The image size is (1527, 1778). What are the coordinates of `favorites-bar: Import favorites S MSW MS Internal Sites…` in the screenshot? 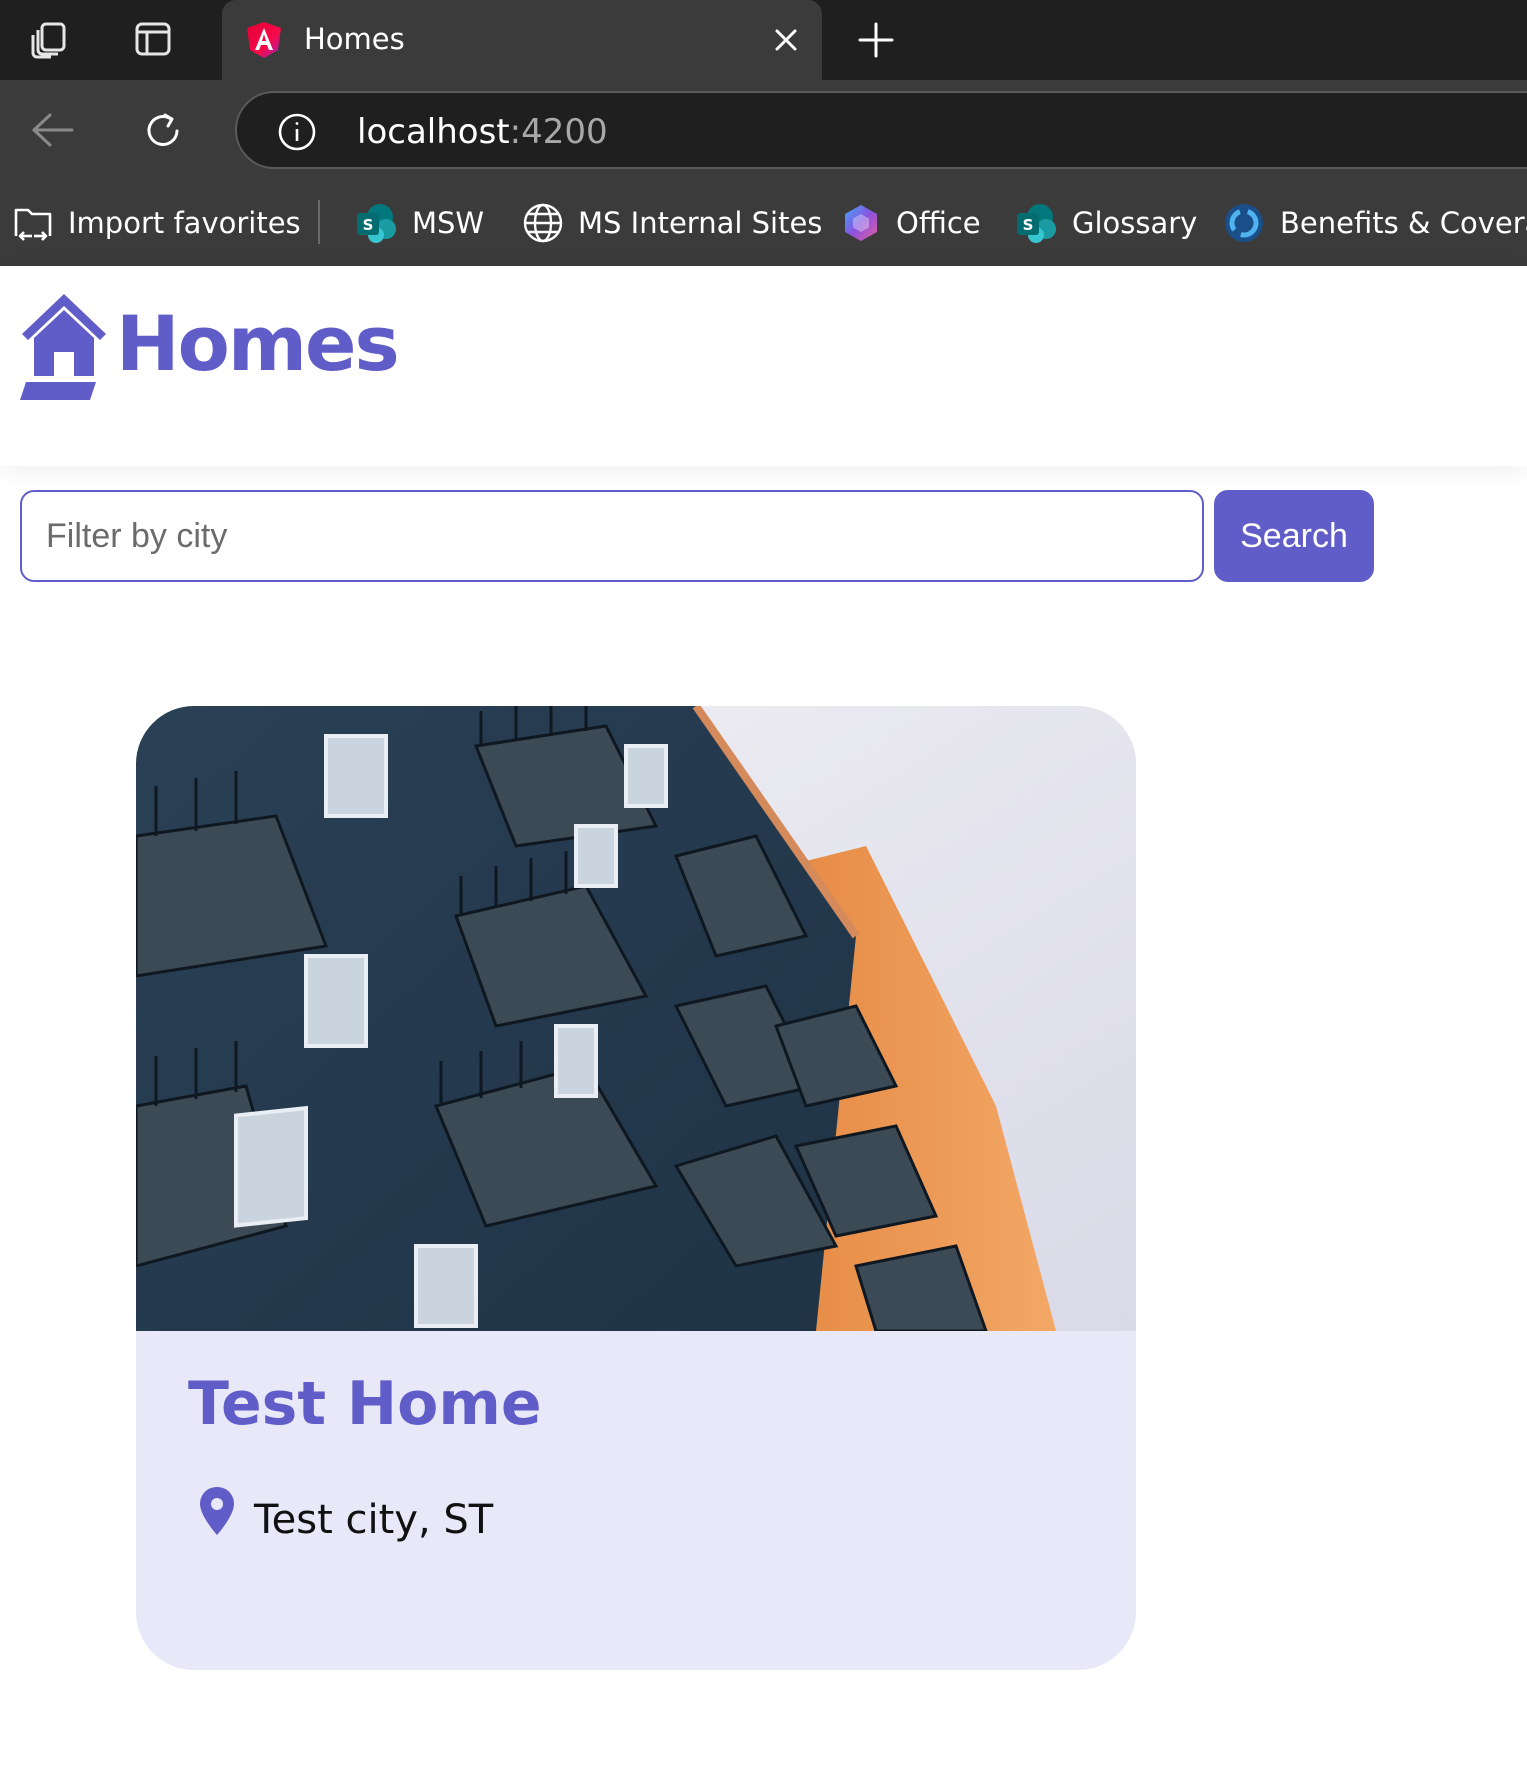 It's located at (763, 223).